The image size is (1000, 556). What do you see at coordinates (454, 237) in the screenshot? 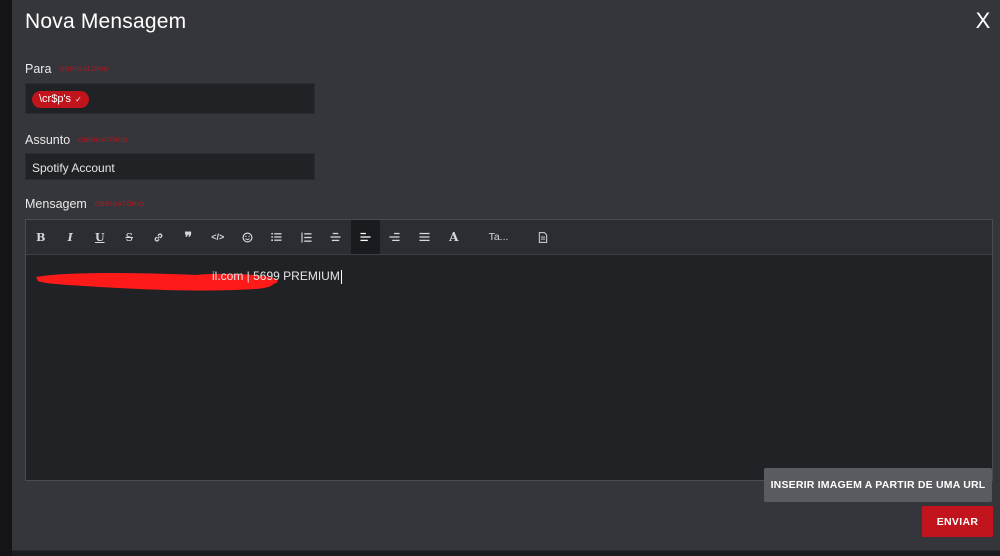
I see `font-color-icon: A` at bounding box center [454, 237].